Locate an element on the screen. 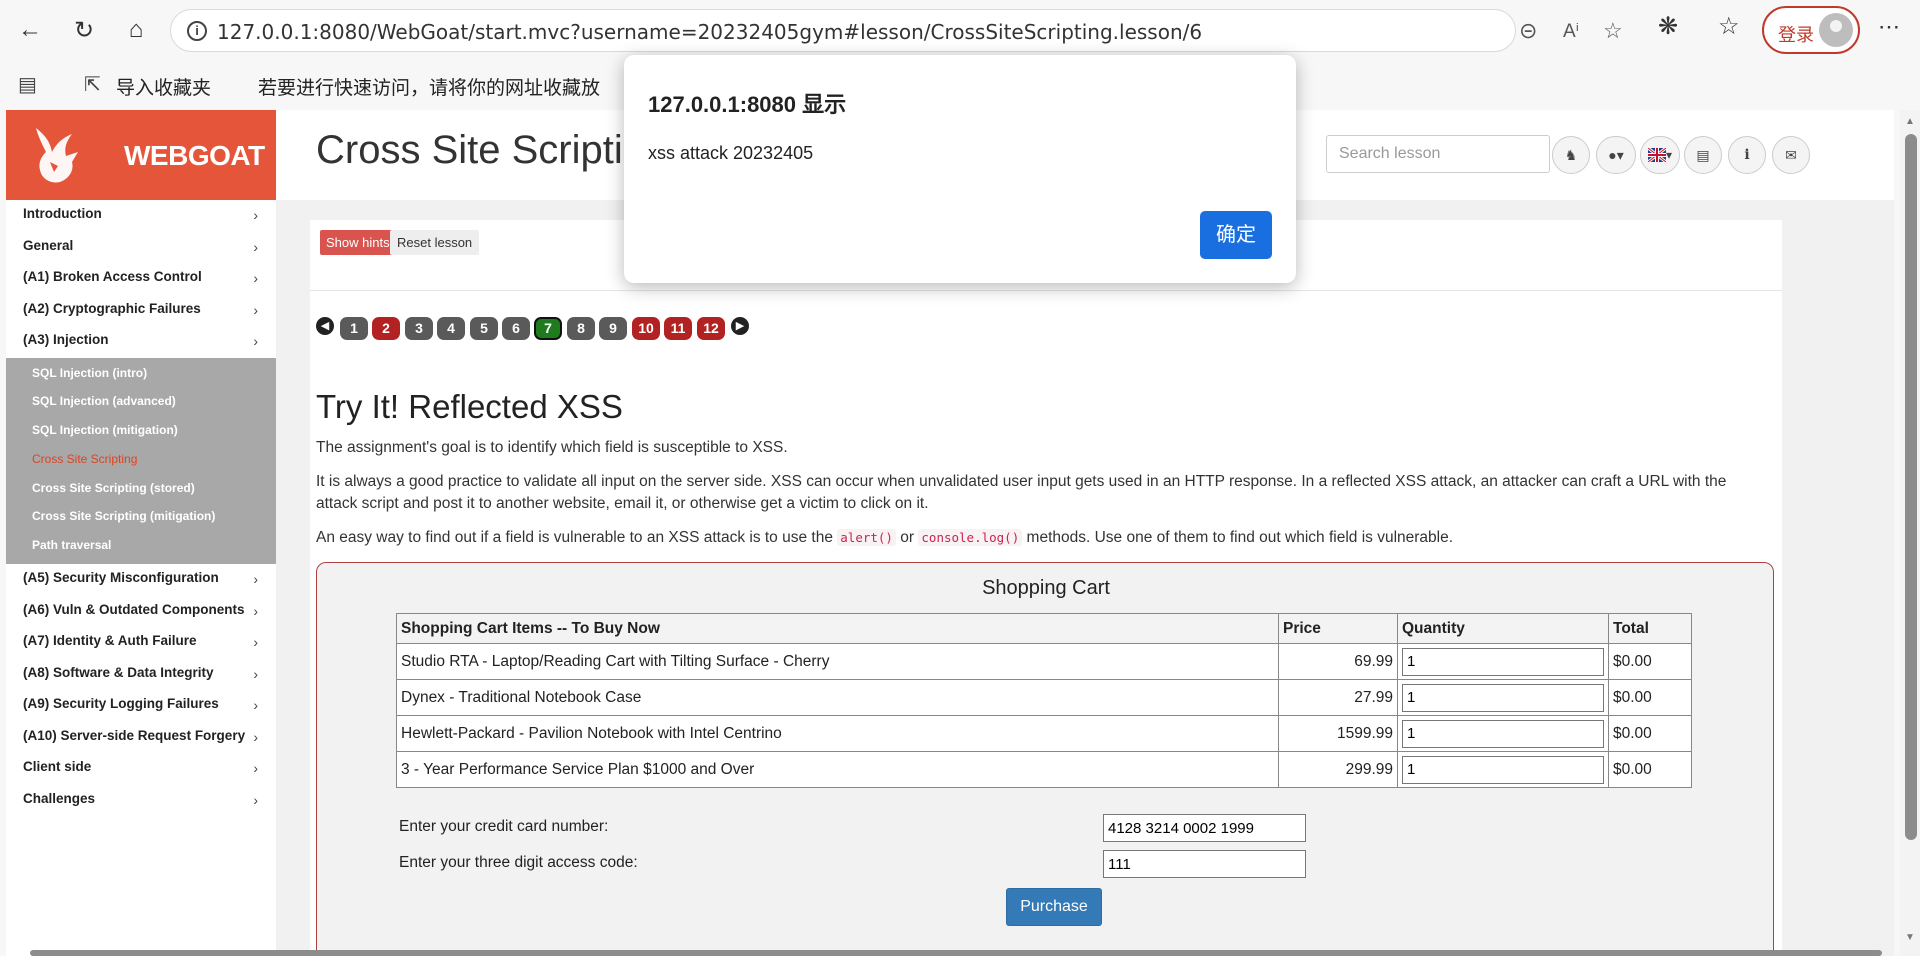  submenu-sql-intro: SQL Injection (intro) is located at coordinates (141, 374).